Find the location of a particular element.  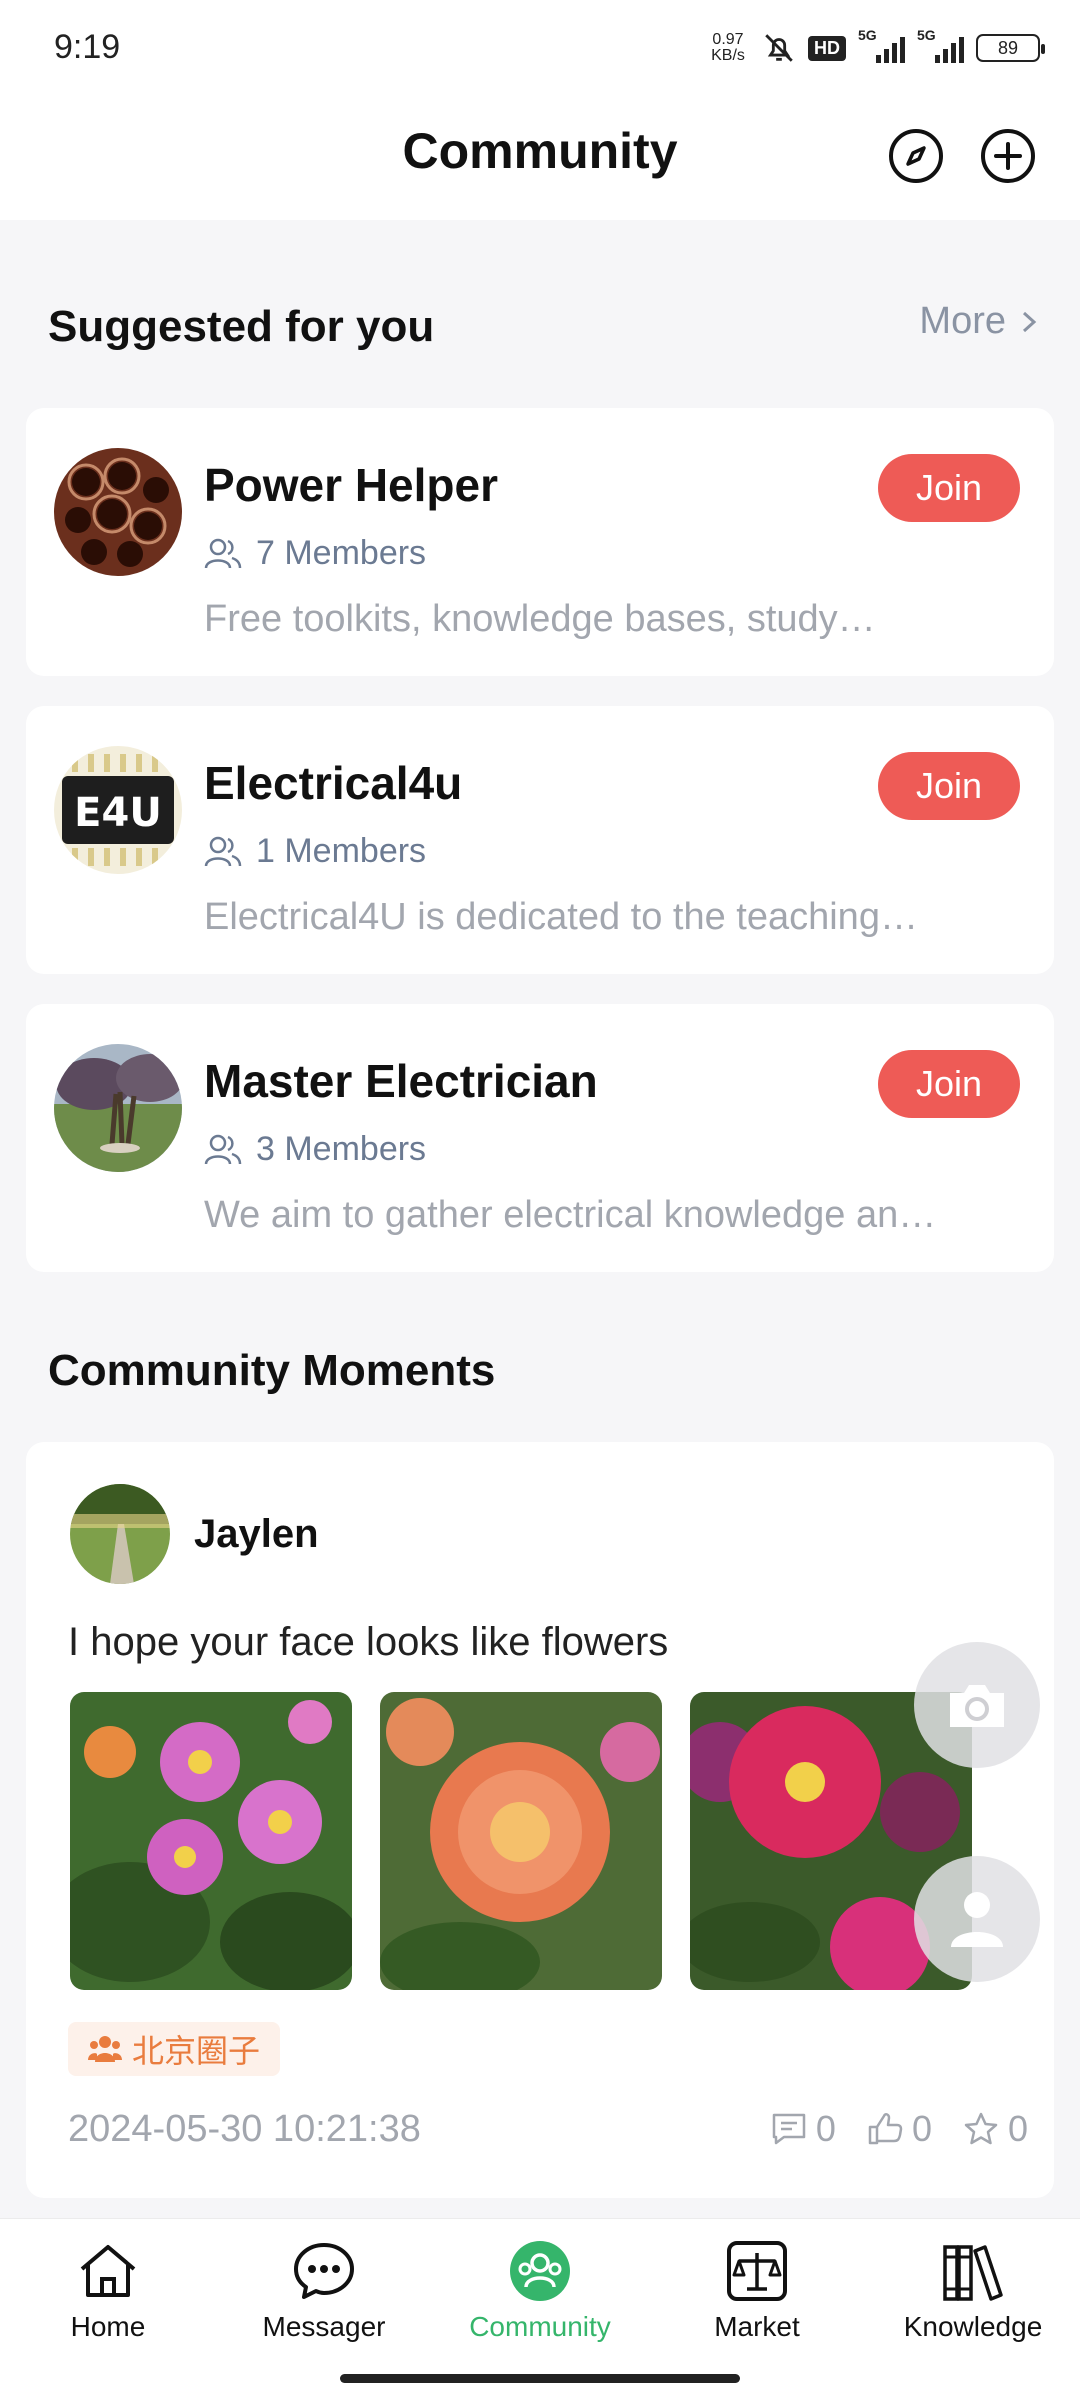

members-row: 3 Members is located at coordinates (315, 1149).